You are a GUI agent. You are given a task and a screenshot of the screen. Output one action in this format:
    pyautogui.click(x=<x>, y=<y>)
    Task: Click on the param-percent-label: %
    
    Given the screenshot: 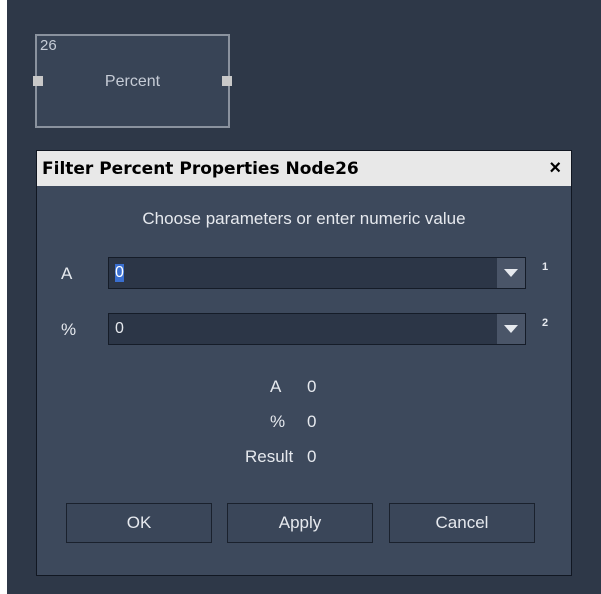 What is the action you would take?
    pyautogui.click(x=69, y=329)
    